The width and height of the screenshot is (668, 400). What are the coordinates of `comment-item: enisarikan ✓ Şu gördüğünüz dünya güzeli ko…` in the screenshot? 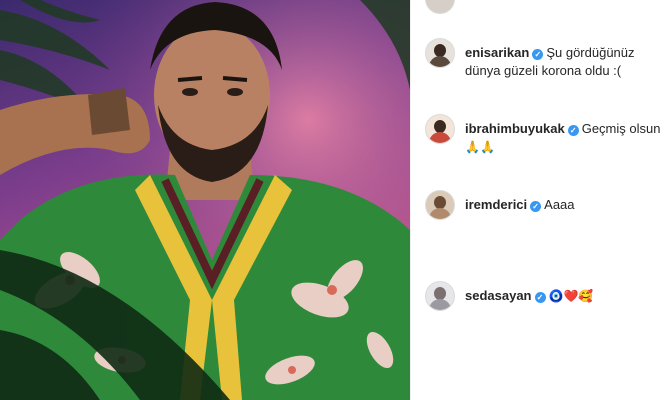 It's located at (543, 59).